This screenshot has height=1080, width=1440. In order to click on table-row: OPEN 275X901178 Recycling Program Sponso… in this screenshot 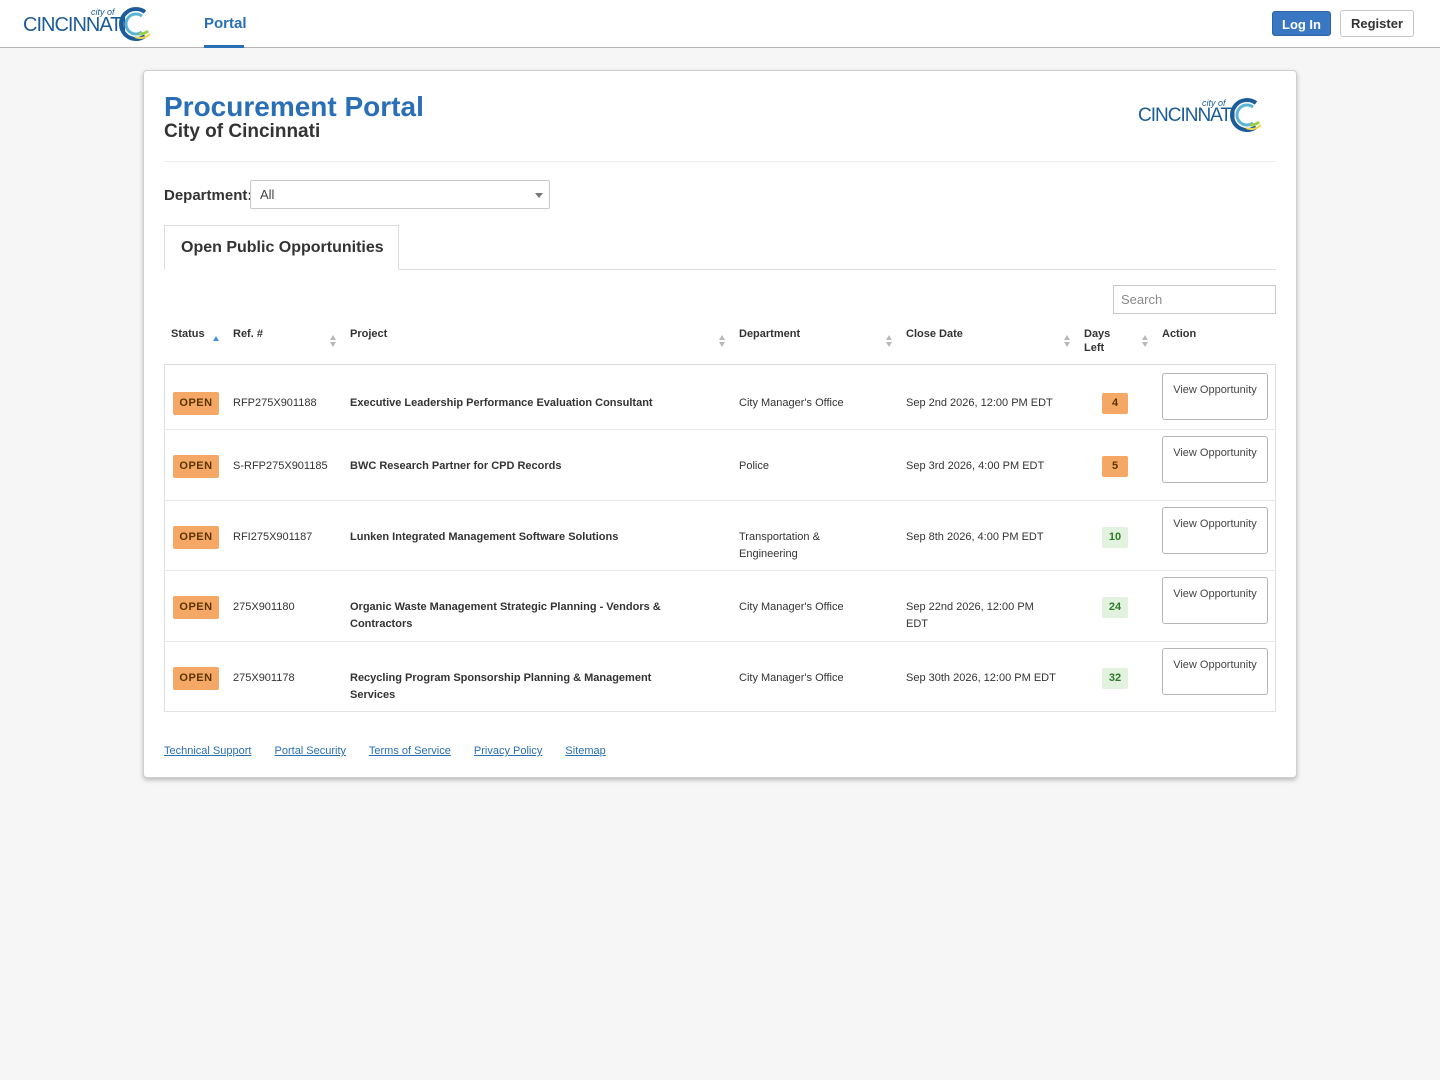, I will do `click(720, 676)`.